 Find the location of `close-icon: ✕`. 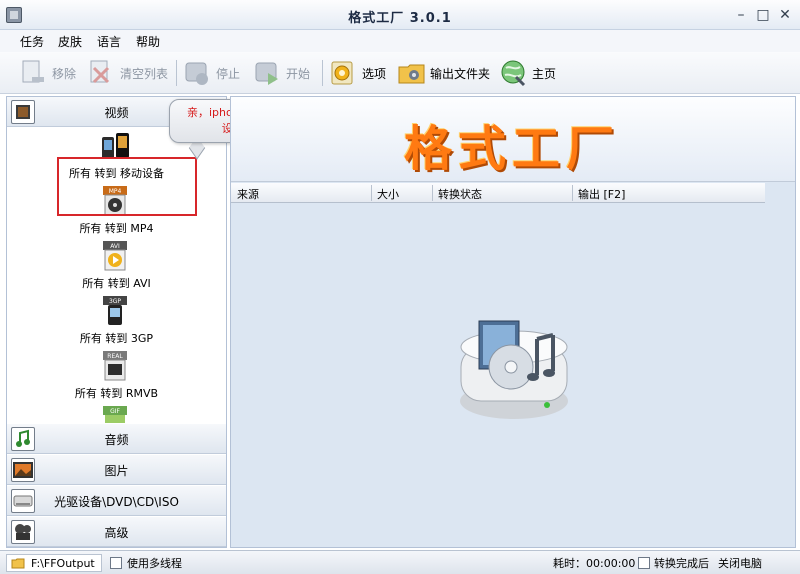

close-icon: ✕ is located at coordinates (785, 15).